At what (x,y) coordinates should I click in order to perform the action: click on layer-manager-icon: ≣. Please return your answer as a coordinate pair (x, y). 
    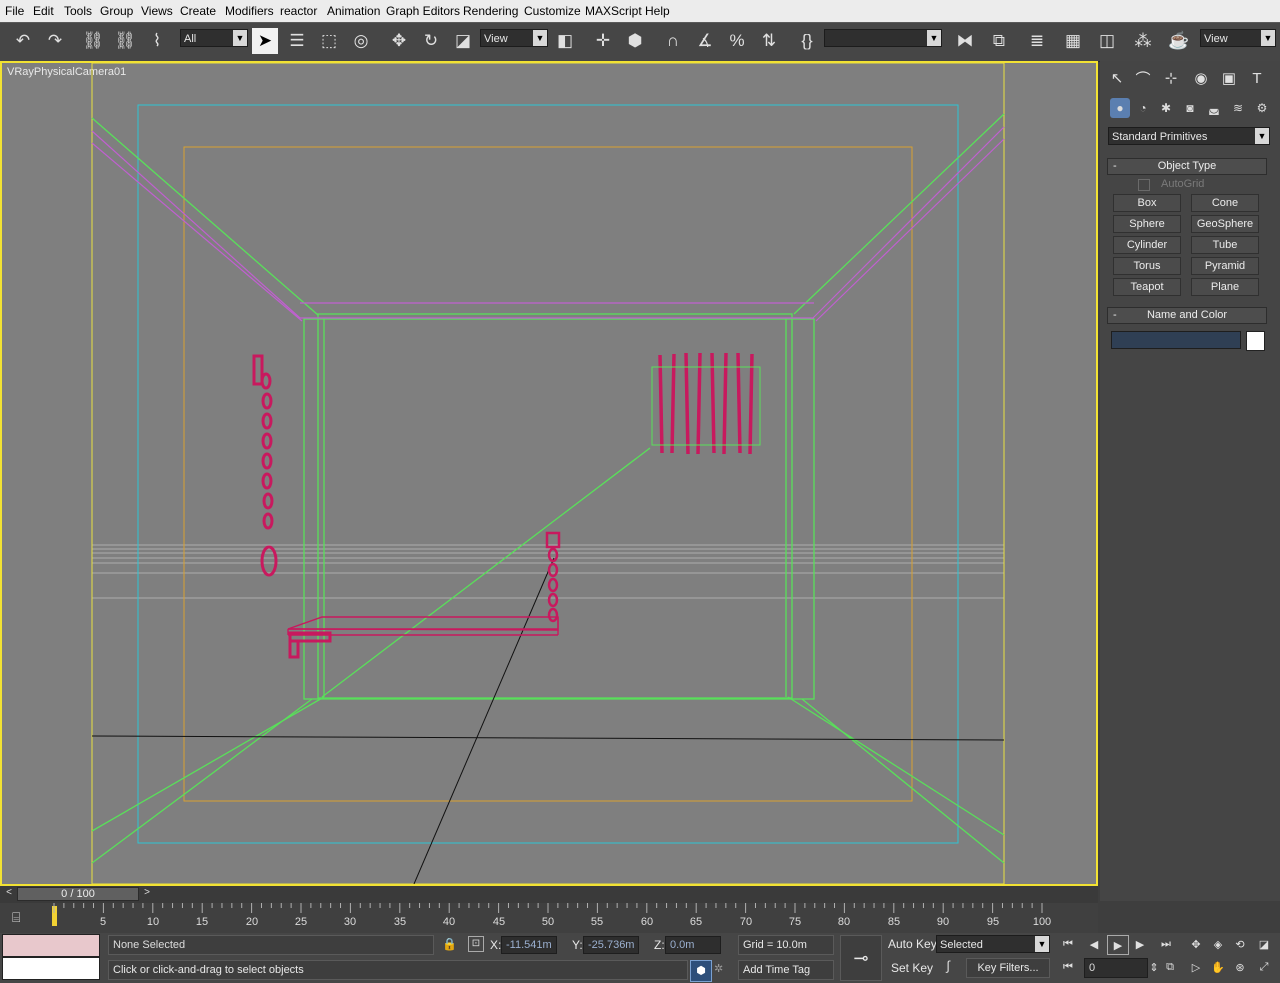
    Looking at the image, I should click on (1037, 41).